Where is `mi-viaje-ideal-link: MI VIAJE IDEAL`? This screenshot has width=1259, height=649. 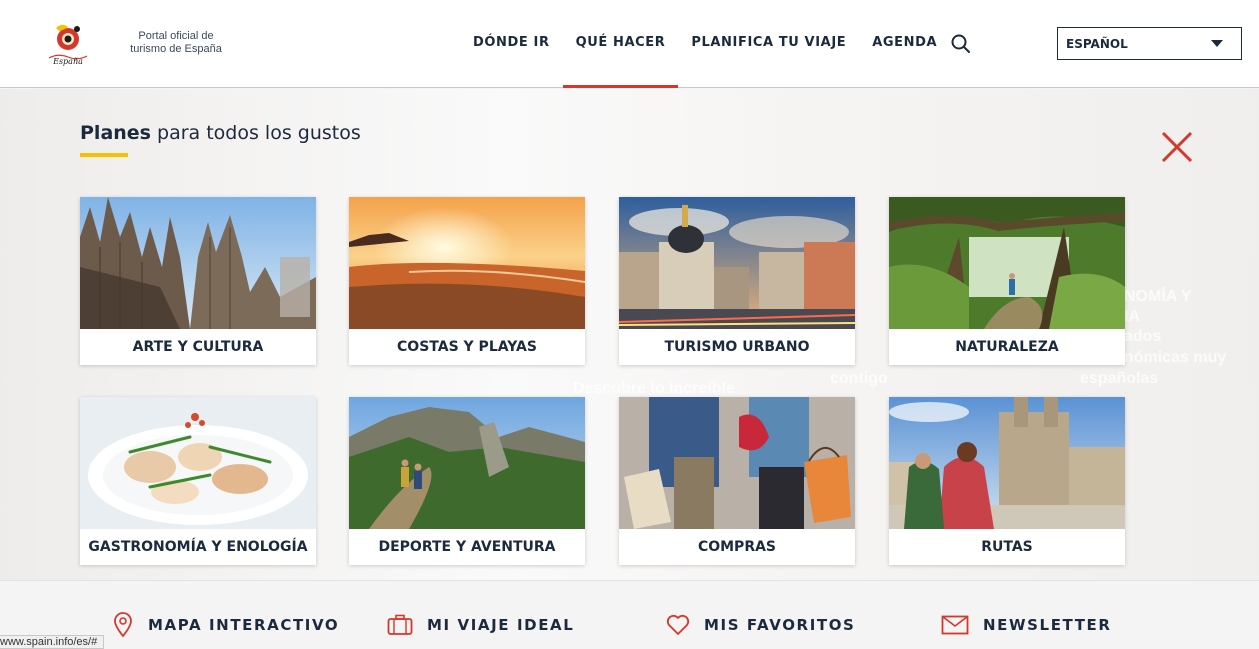
mi-viaje-ideal-link: MI VIAJE IDEAL is located at coordinates (480, 625).